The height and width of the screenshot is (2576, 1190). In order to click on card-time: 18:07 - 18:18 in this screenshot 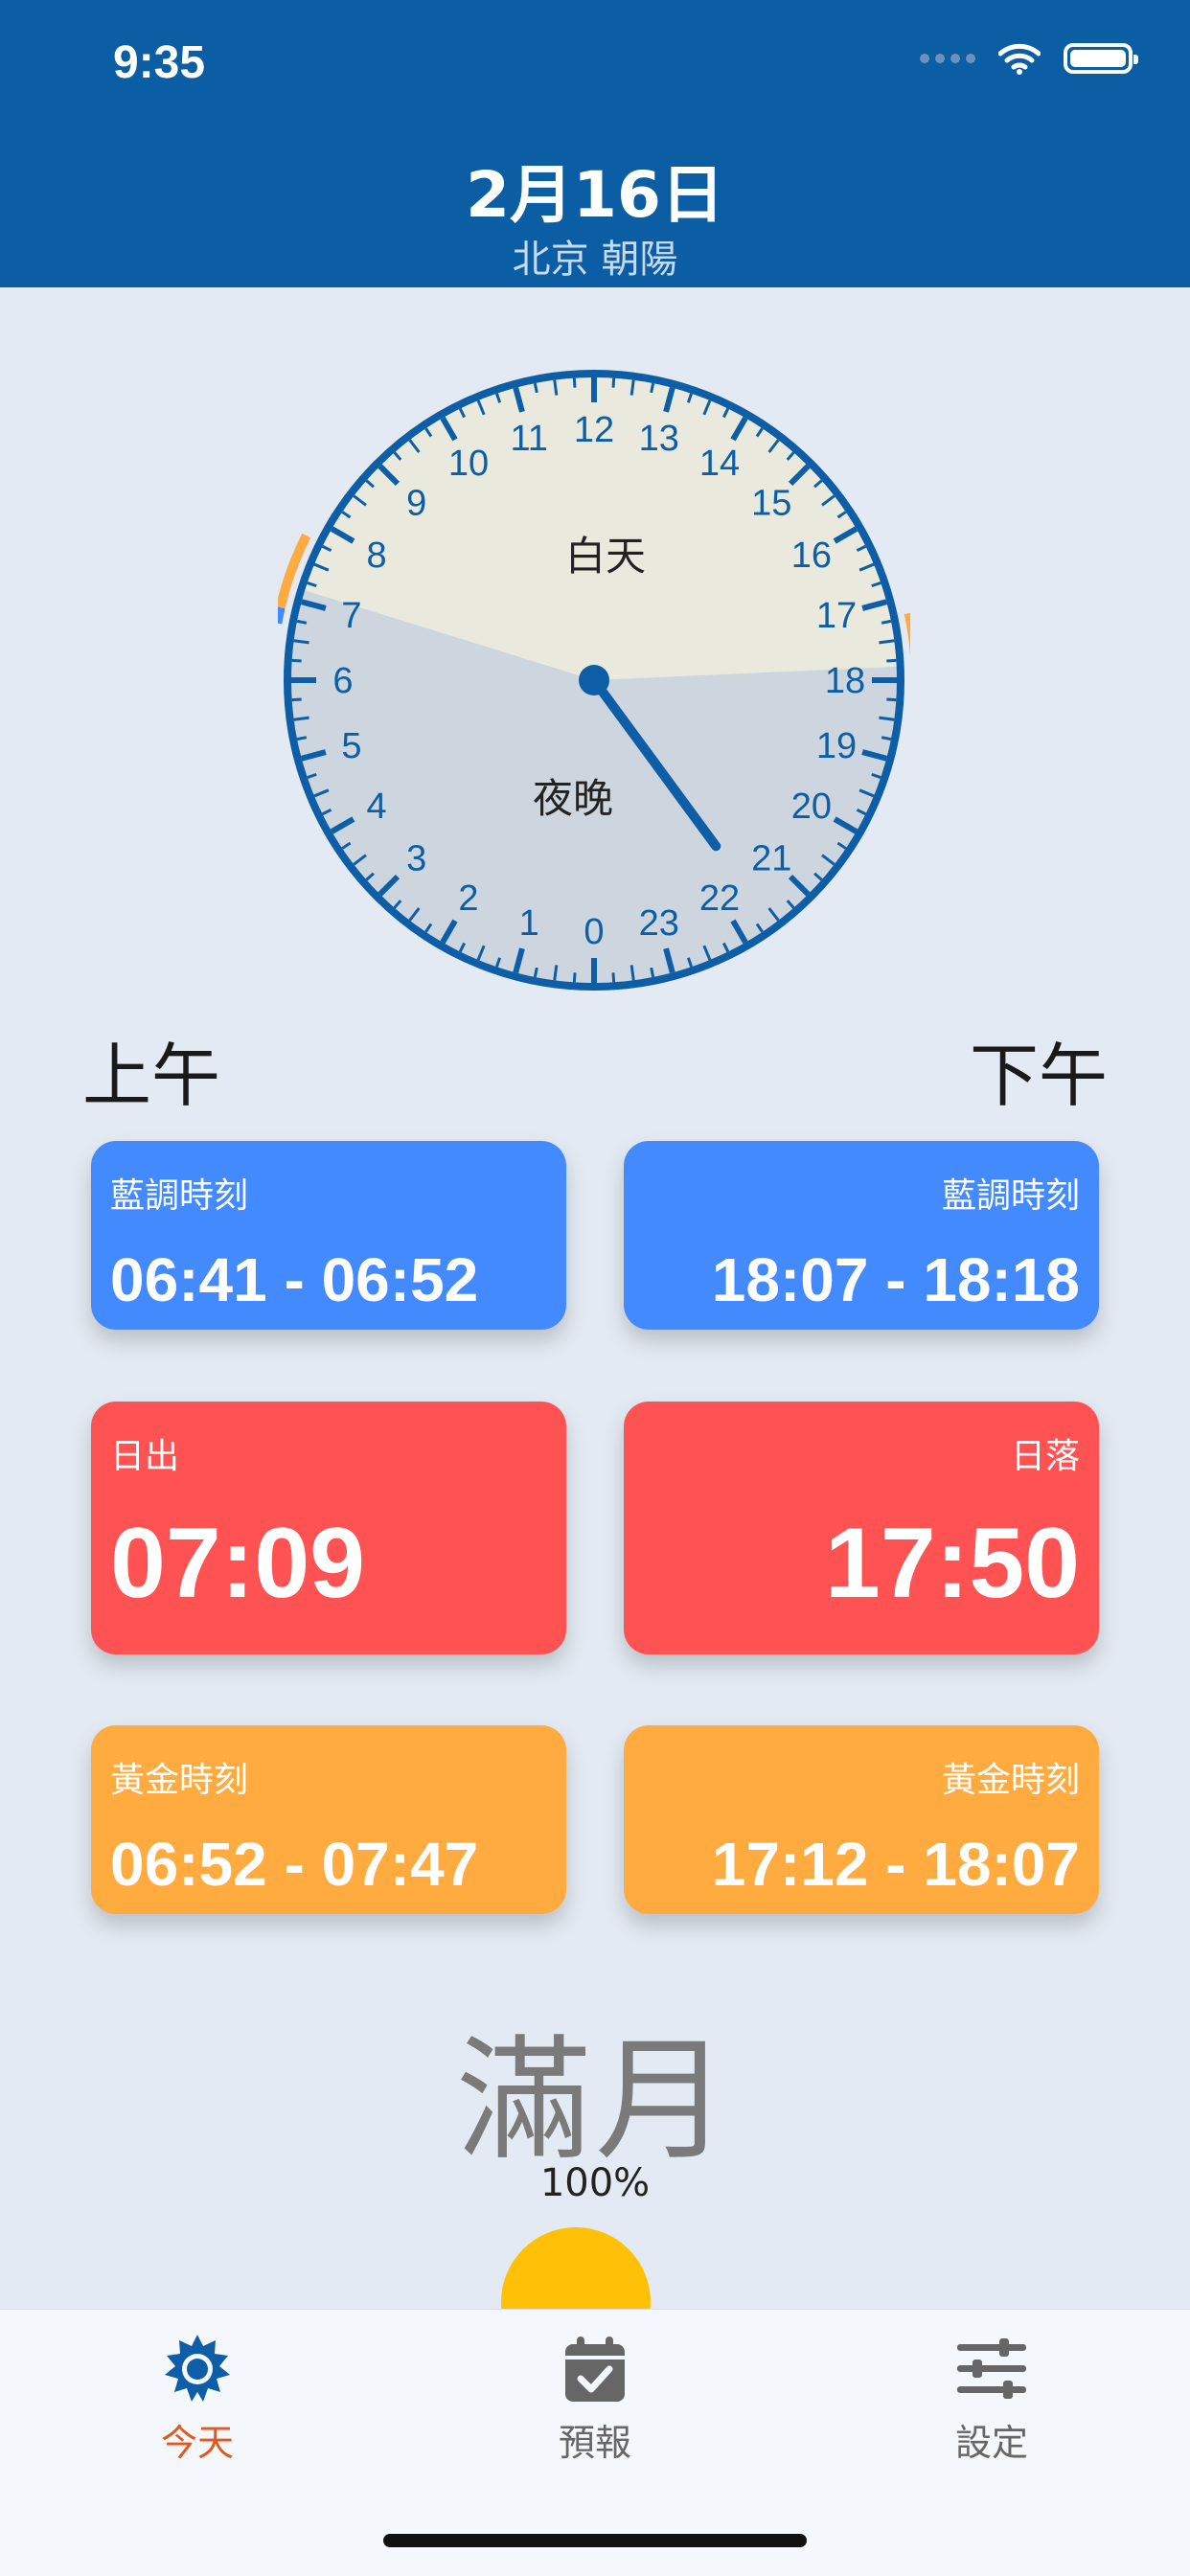, I will do `click(896, 1280)`.